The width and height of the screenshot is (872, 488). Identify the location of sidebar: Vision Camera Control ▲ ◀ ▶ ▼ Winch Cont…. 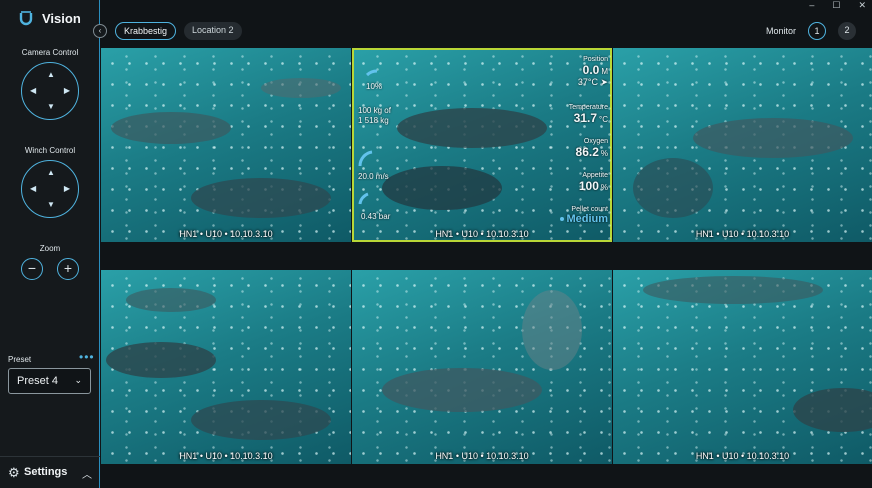
(50, 244).